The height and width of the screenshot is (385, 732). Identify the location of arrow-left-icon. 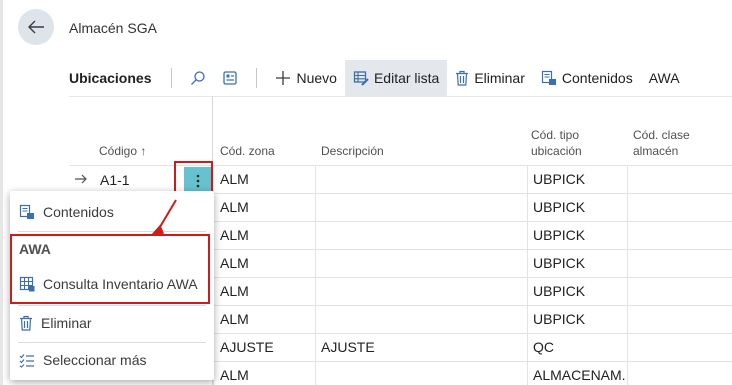
(36, 27).